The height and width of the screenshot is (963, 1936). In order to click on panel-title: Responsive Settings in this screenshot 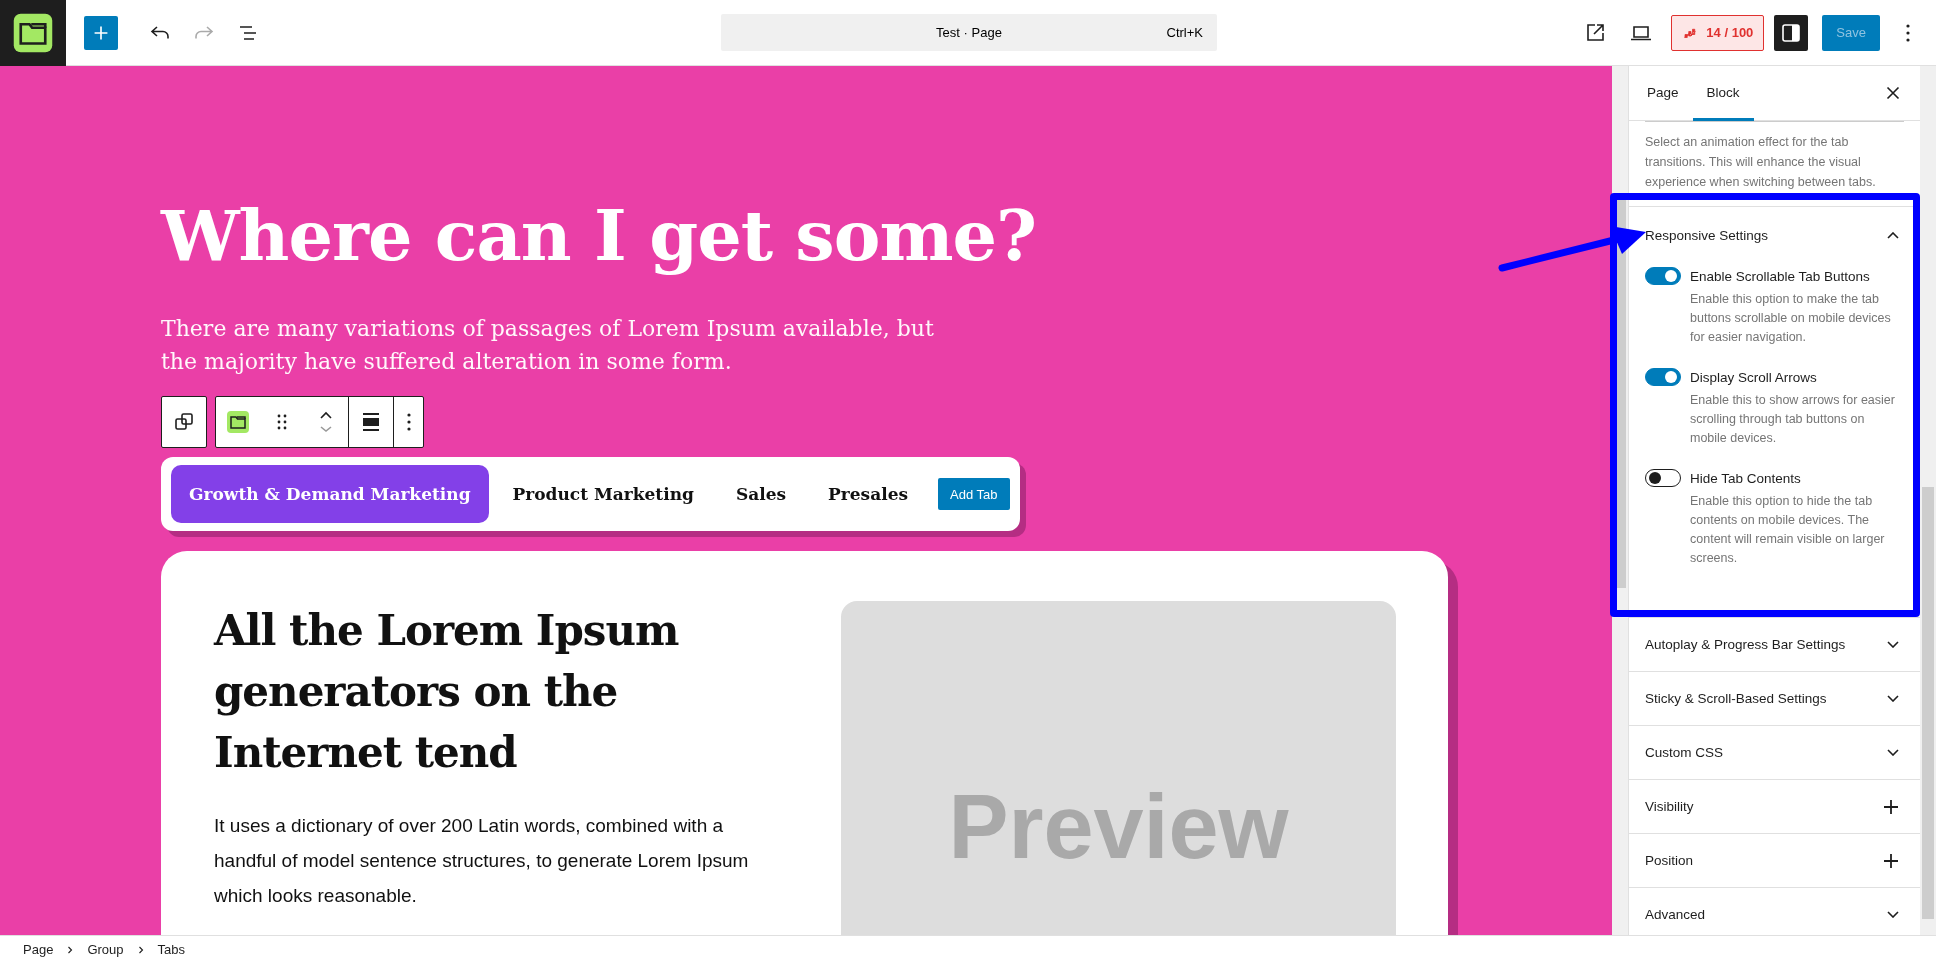, I will do `click(1707, 235)`.